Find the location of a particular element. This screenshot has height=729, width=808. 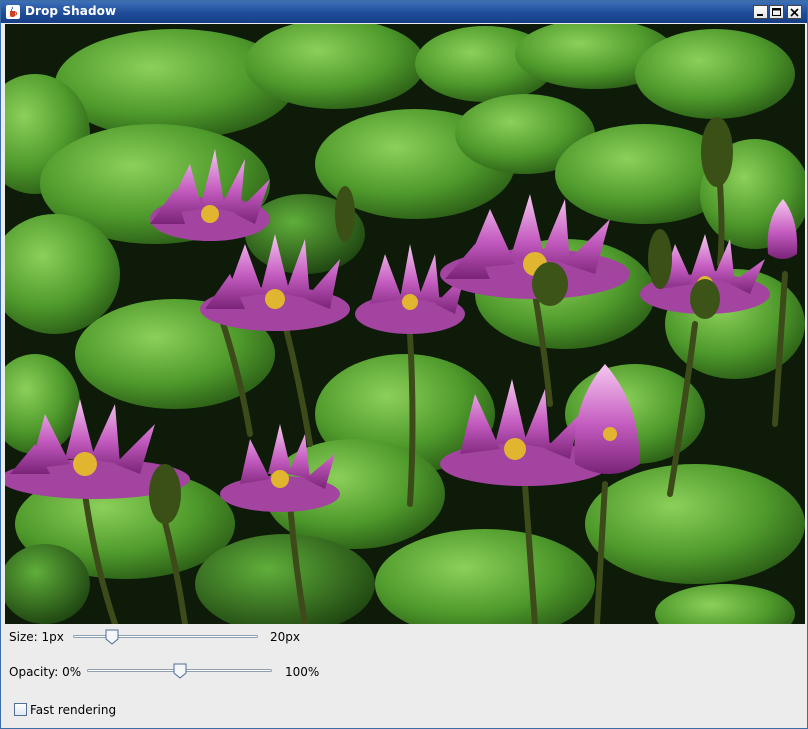

java-coffee-icon is located at coordinates (13, 12).